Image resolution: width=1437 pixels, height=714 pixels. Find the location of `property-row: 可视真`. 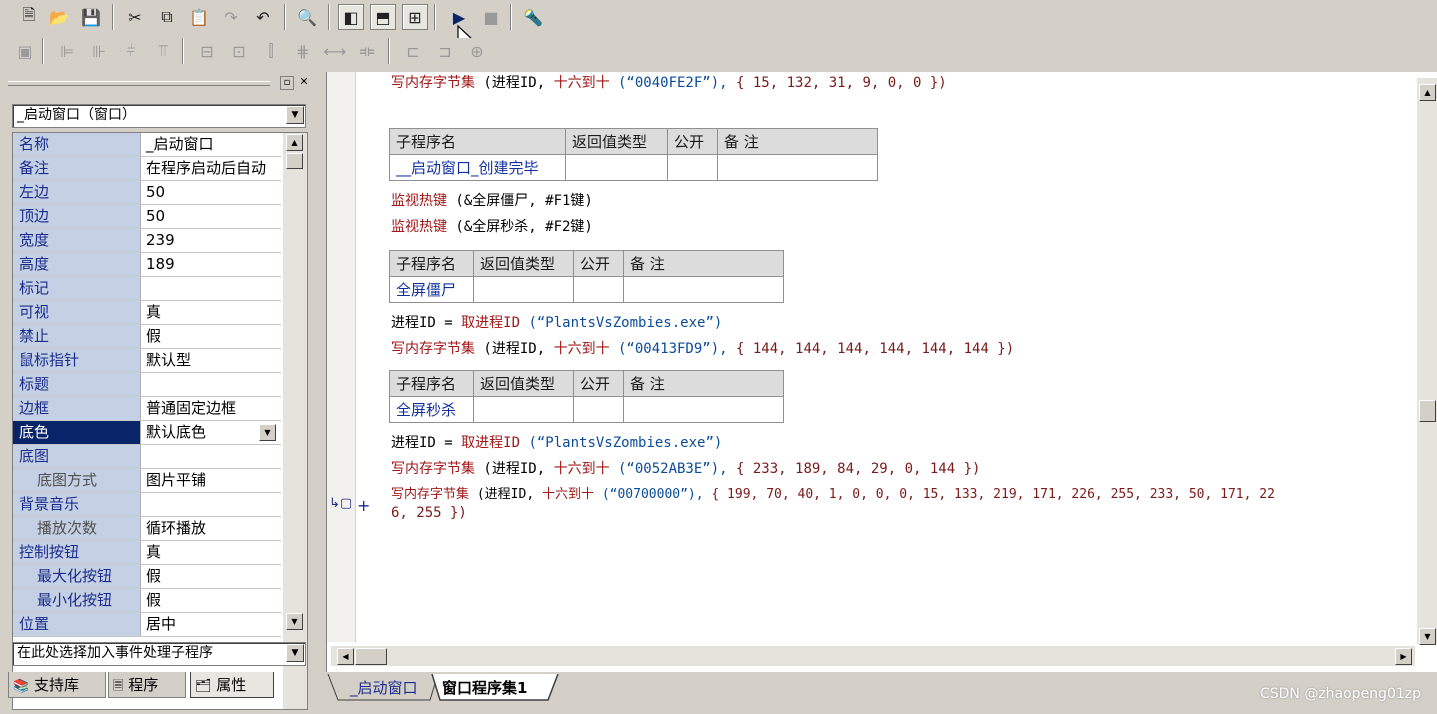

property-row: 可视真 is located at coordinates (147, 313).